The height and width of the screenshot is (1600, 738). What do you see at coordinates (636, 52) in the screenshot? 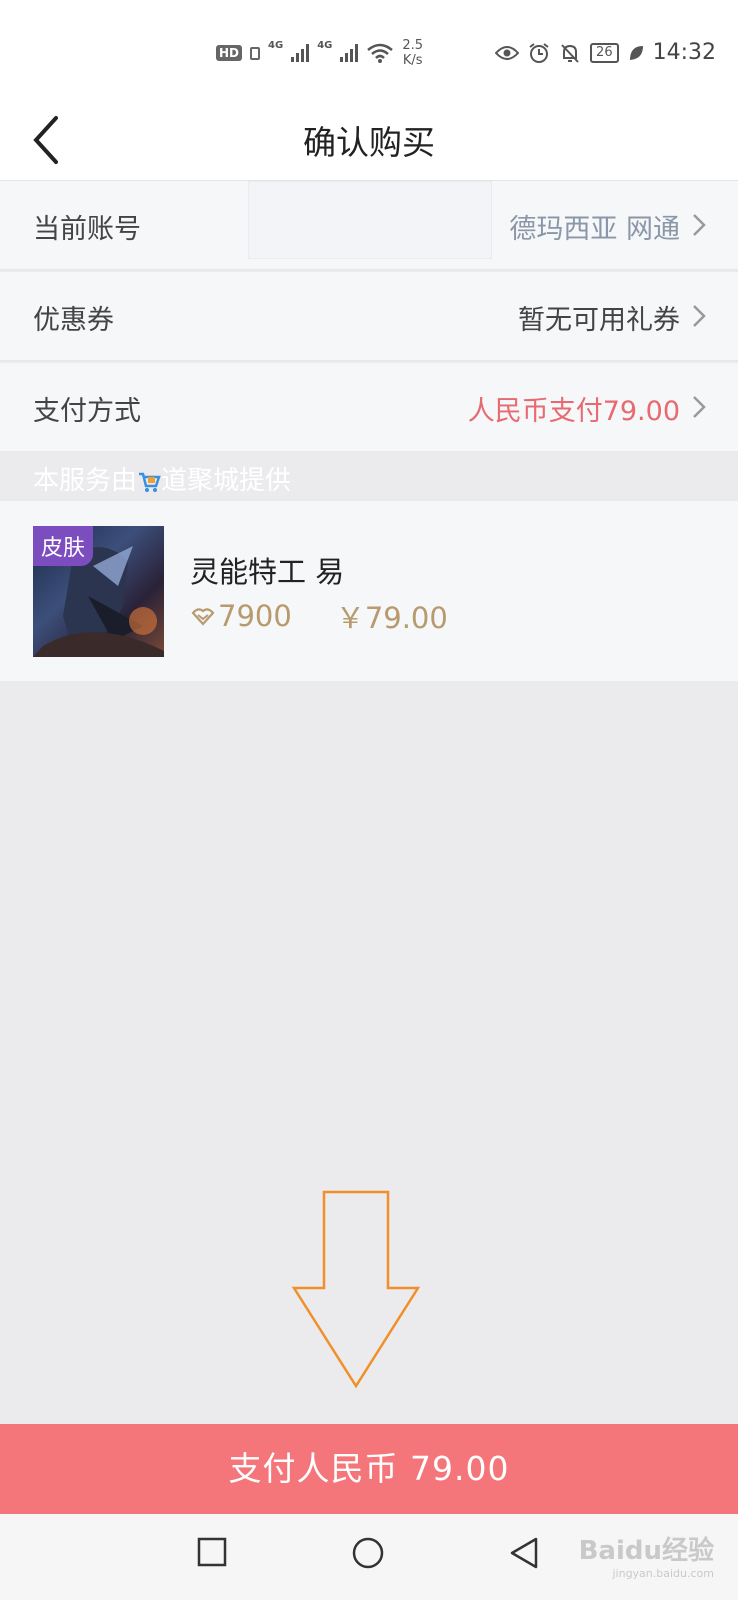
I see `leaf-icon` at bounding box center [636, 52].